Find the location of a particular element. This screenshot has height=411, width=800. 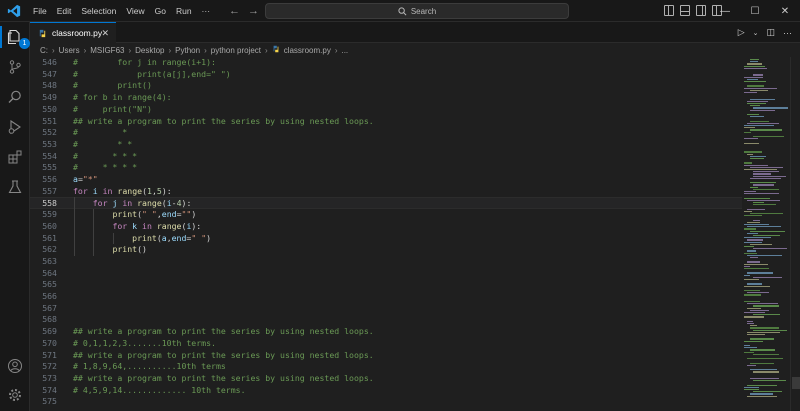

account-icon is located at coordinates (15, 366).